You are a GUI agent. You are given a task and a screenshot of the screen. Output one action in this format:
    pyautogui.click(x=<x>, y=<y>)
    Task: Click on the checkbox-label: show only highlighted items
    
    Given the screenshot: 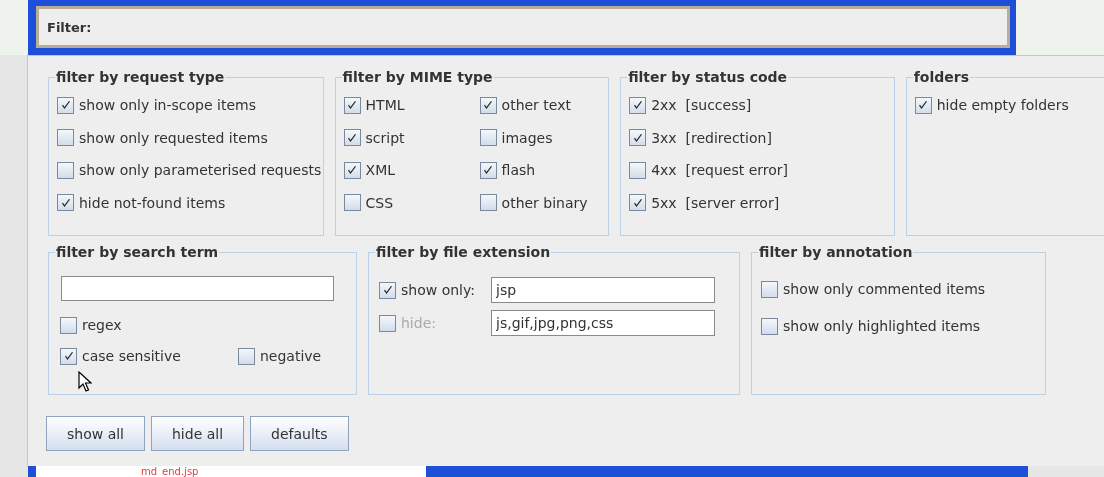 What is the action you would take?
    pyautogui.click(x=882, y=326)
    